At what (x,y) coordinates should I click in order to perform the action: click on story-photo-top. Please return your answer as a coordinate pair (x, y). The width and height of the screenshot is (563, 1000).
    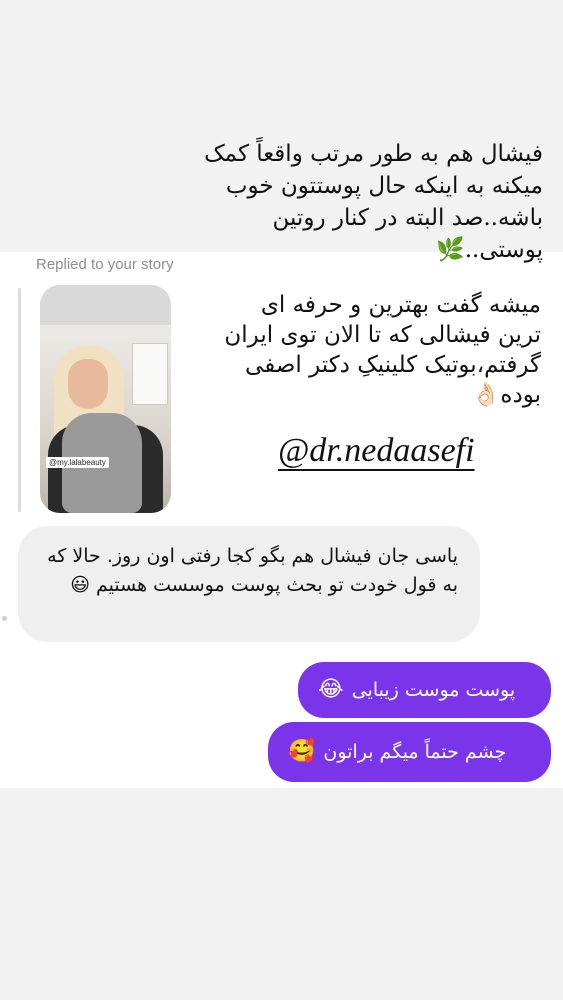
    Looking at the image, I should click on (105, 305).